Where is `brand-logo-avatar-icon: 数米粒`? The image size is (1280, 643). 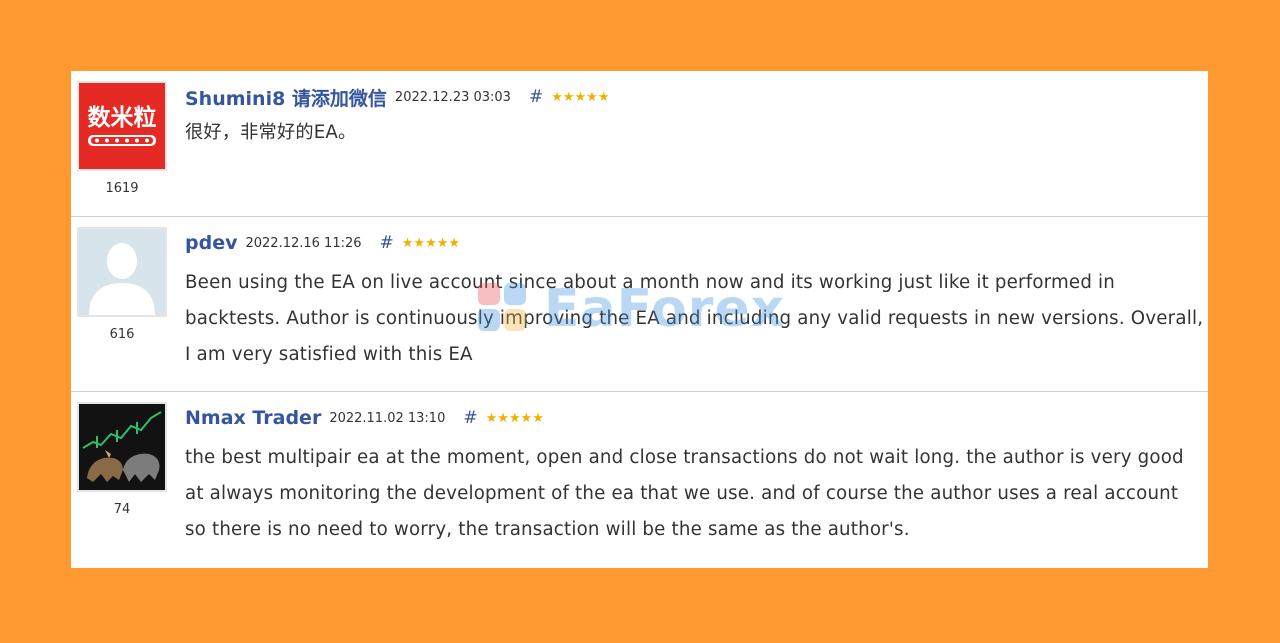
brand-logo-avatar-icon: 数米粒 is located at coordinates (122, 126).